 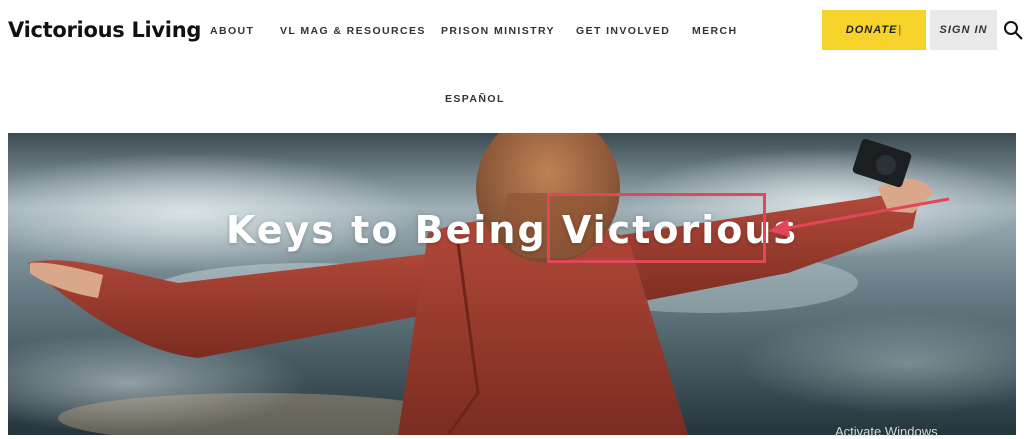 I want to click on sign-in-button: SIGN IN, so click(x=963, y=30).